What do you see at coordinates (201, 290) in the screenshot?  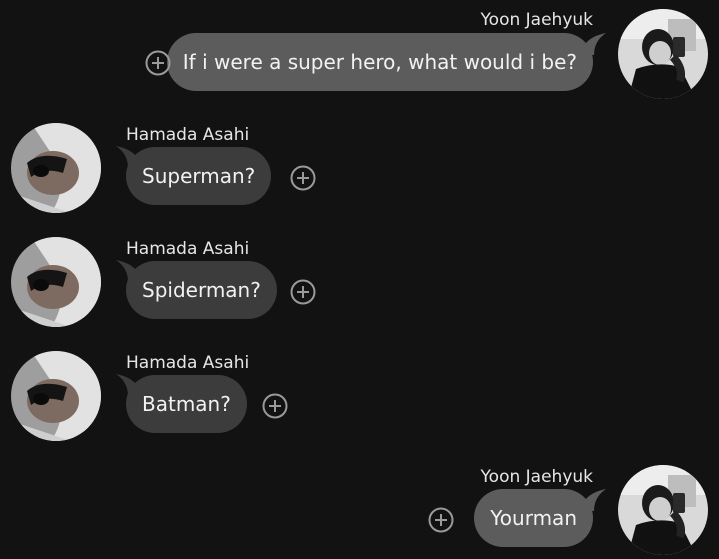 I see `message-bubble: Spiderman?` at bounding box center [201, 290].